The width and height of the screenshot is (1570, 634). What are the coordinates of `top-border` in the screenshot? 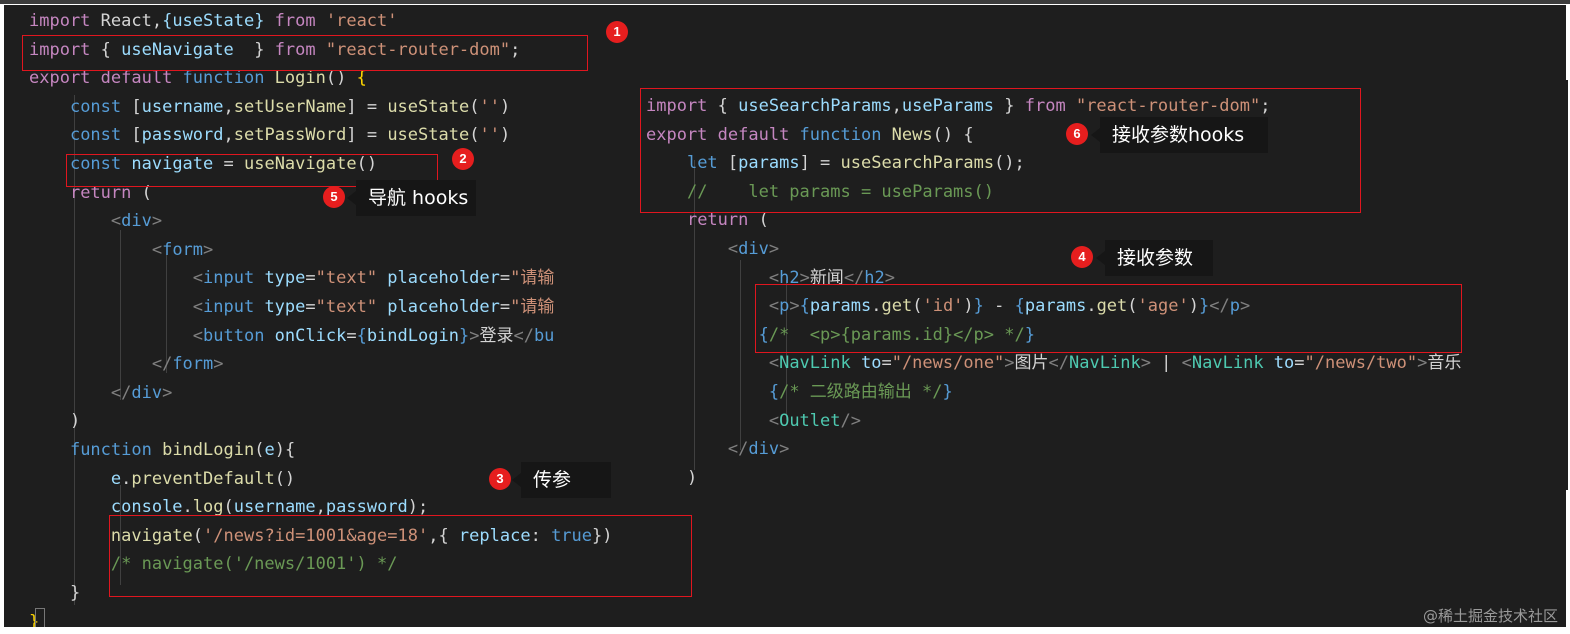 It's located at (785, 2).